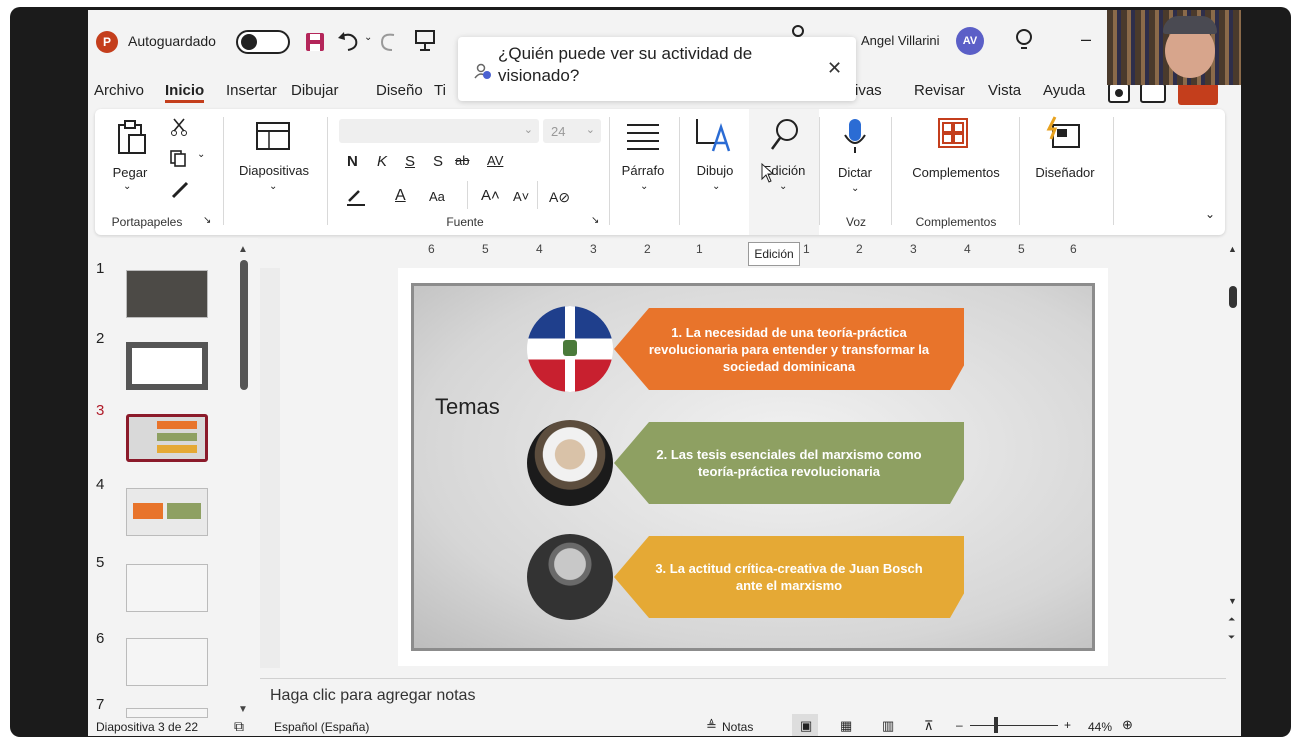  I want to click on next-slide-icon: ⏷, so click(1231, 637).